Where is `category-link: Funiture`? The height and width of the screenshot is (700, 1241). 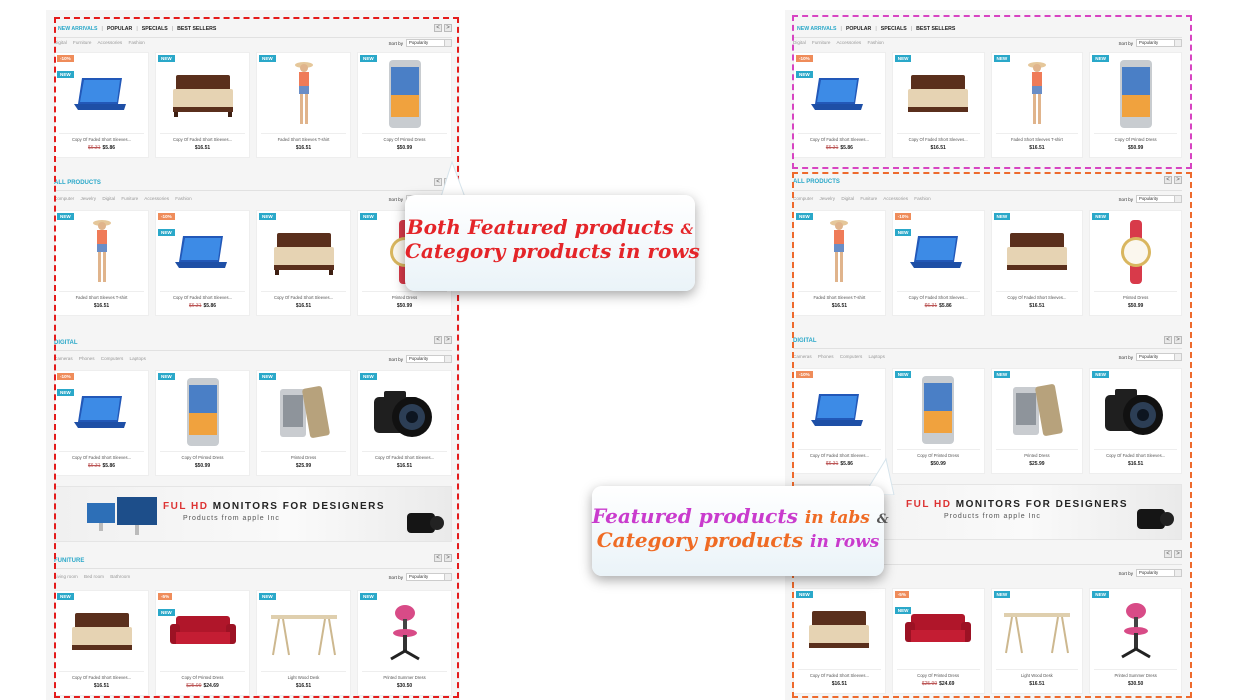
category-link: Funiture is located at coordinates (129, 198).